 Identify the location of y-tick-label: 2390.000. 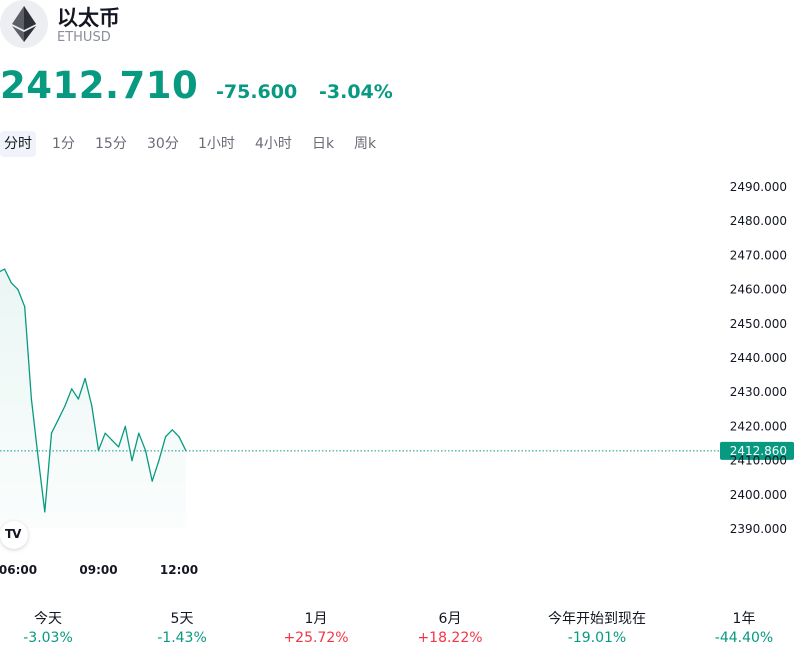
(758, 529).